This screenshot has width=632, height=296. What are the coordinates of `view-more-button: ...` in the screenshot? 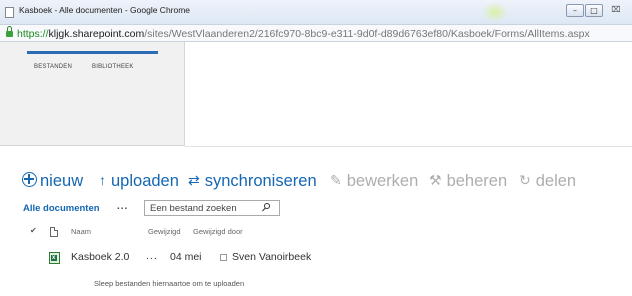 It's located at (122, 206).